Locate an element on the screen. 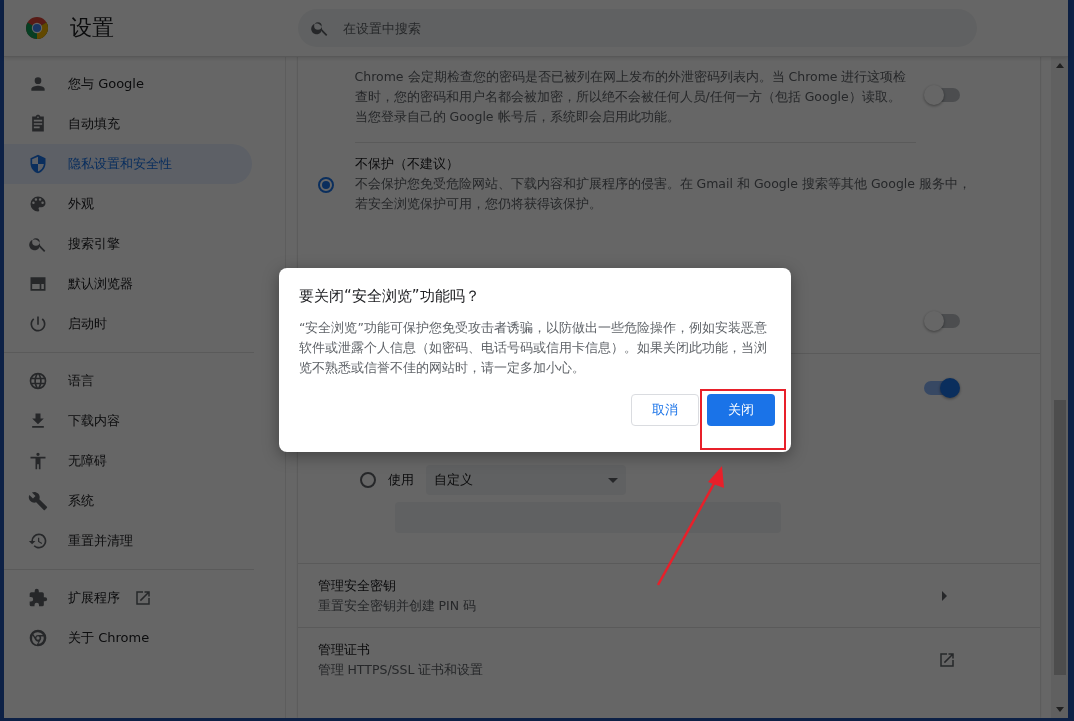 The height and width of the screenshot is (721, 1074). wrench-icon is located at coordinates (38, 501).